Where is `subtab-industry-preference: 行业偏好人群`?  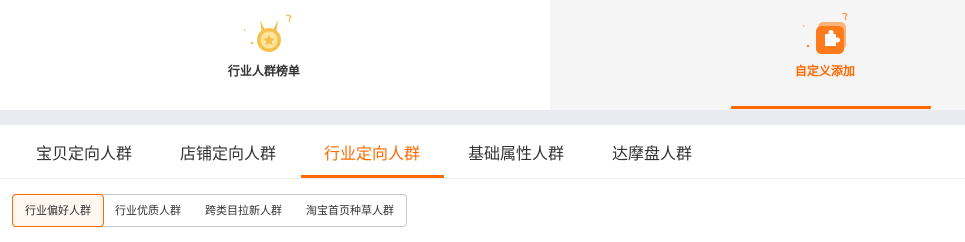 subtab-industry-preference: 行业偏好人群 is located at coordinates (58, 210).